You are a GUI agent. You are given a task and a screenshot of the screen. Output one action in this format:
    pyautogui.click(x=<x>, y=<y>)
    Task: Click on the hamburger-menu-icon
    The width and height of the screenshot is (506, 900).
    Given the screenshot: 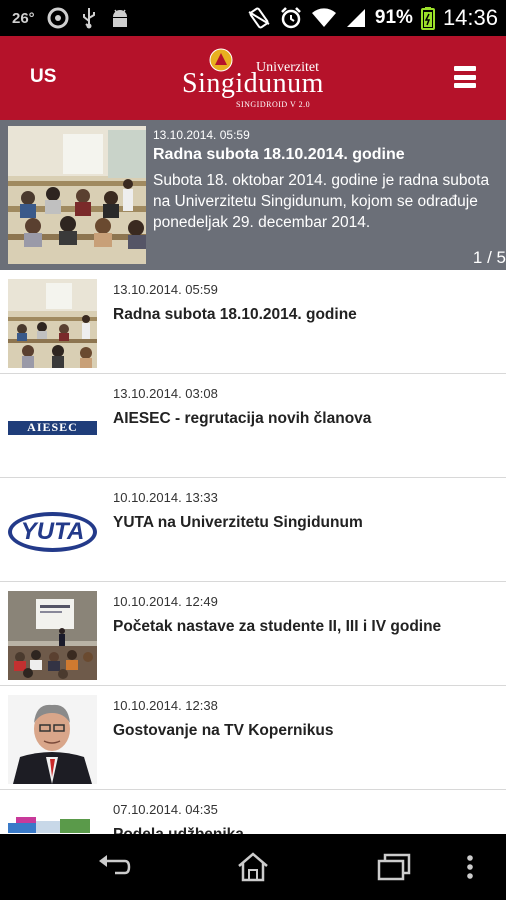 What is the action you would take?
    pyautogui.click(x=465, y=77)
    